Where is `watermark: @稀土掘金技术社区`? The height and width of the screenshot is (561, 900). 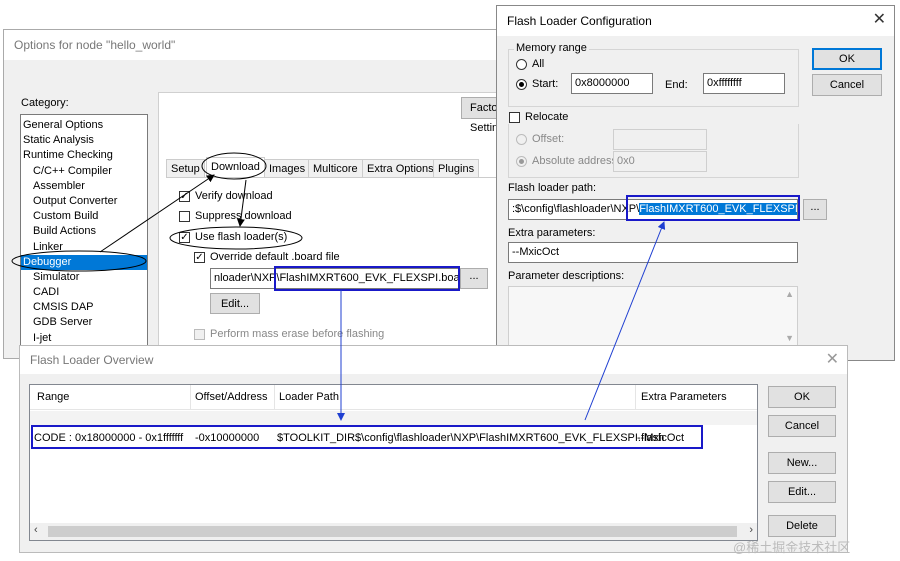 watermark: @稀土掘金技术社区 is located at coordinates (792, 547).